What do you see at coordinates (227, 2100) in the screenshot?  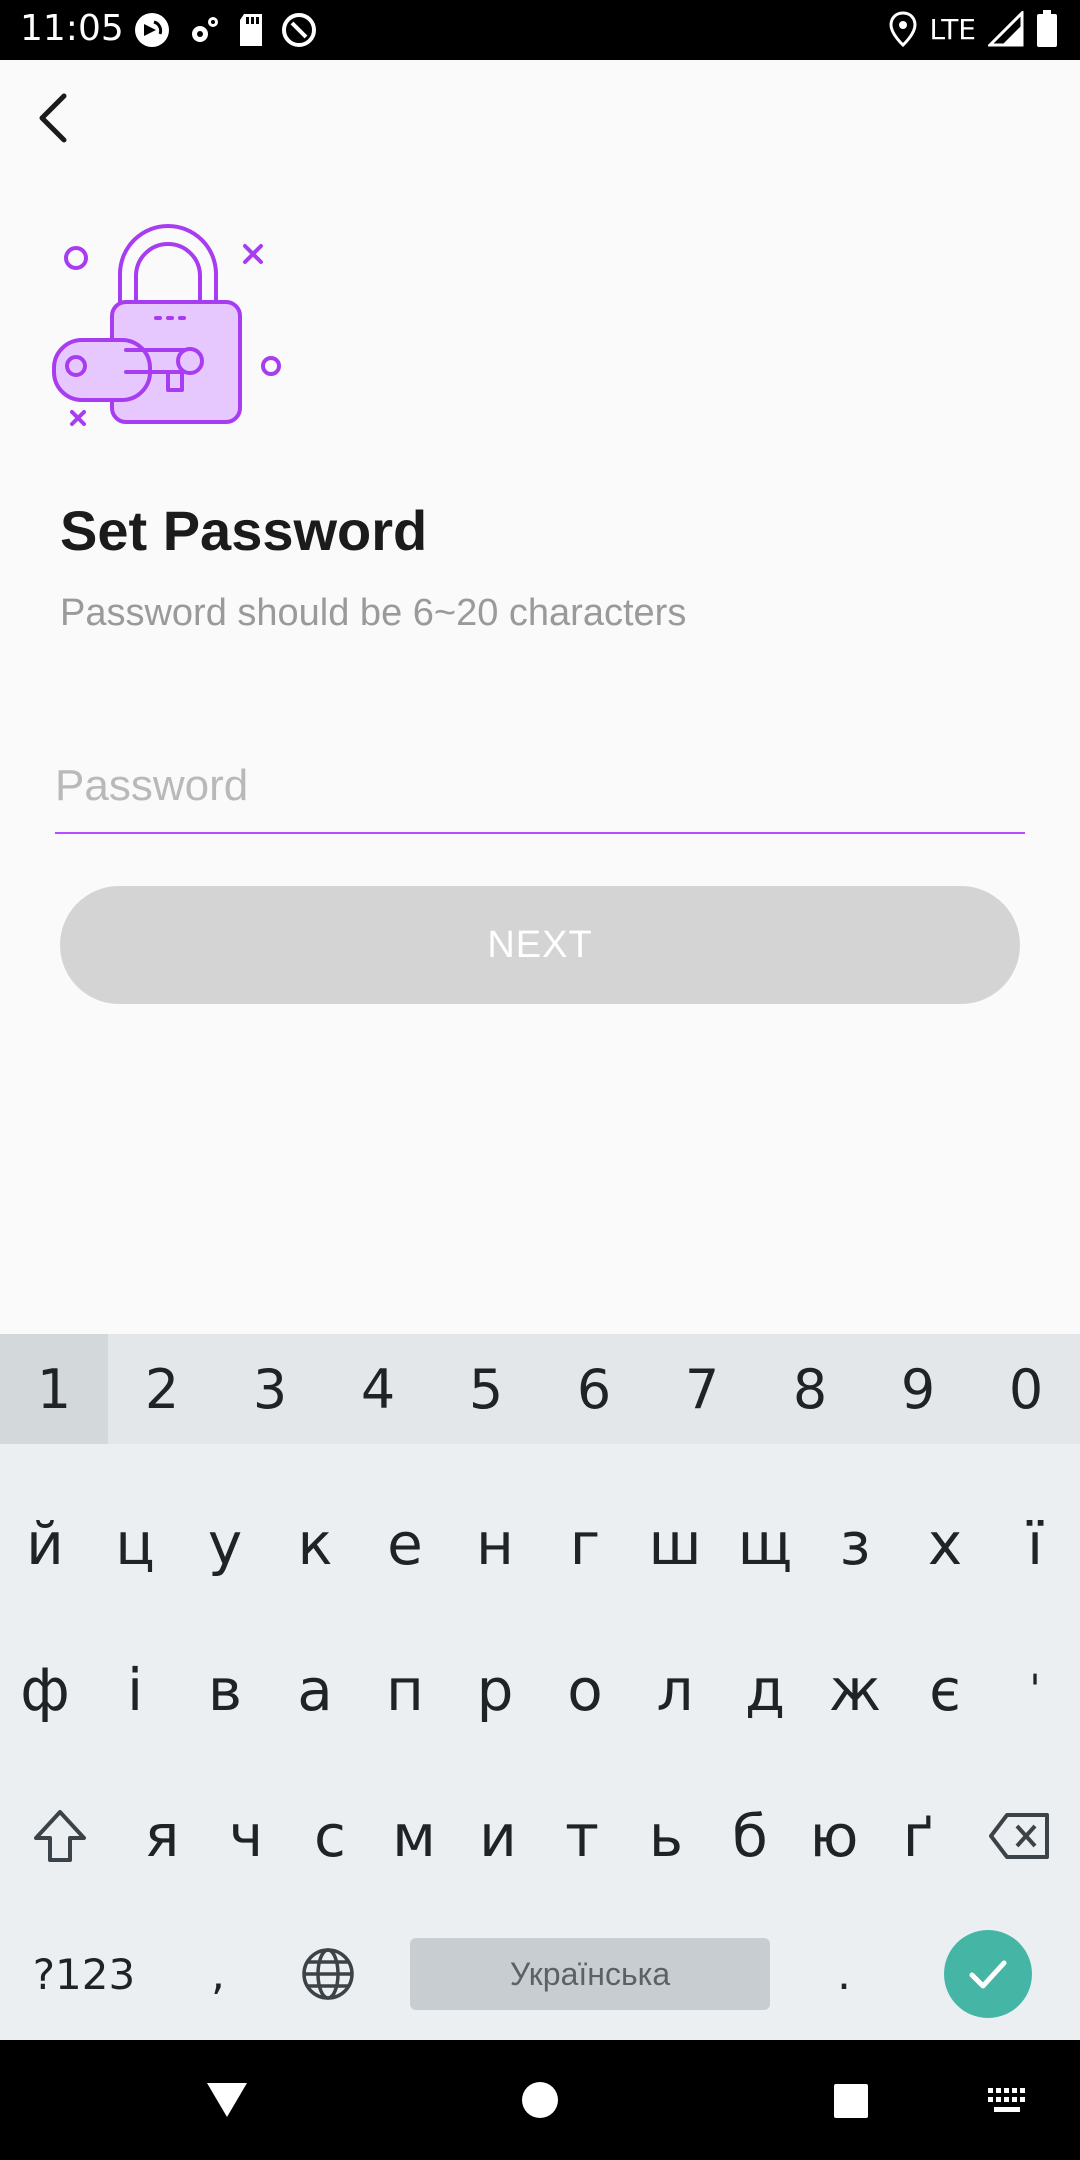 I see `back-nav-icon` at bounding box center [227, 2100].